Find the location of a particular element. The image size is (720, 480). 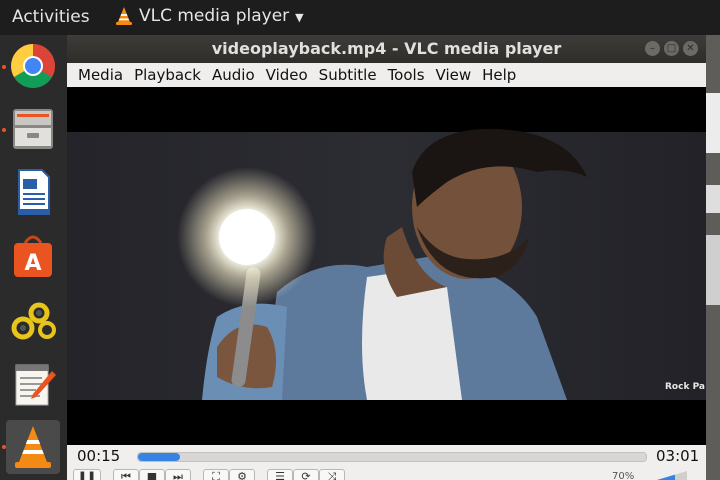

dock: A is located at coordinates (33, 257).